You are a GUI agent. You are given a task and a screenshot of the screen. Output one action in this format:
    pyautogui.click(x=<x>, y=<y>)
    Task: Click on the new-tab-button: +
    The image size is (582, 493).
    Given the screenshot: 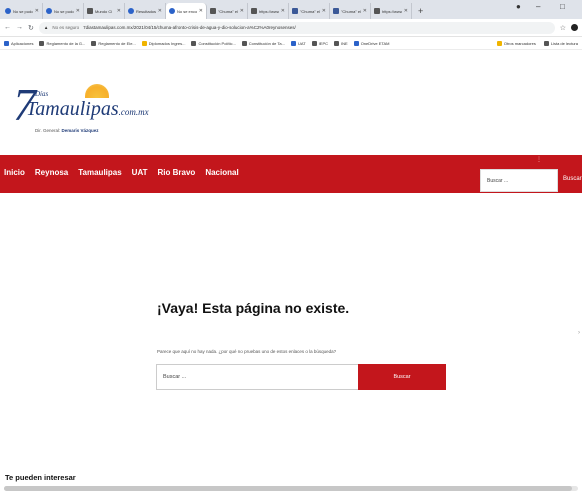 What is the action you would take?
    pyautogui.click(x=420, y=11)
    